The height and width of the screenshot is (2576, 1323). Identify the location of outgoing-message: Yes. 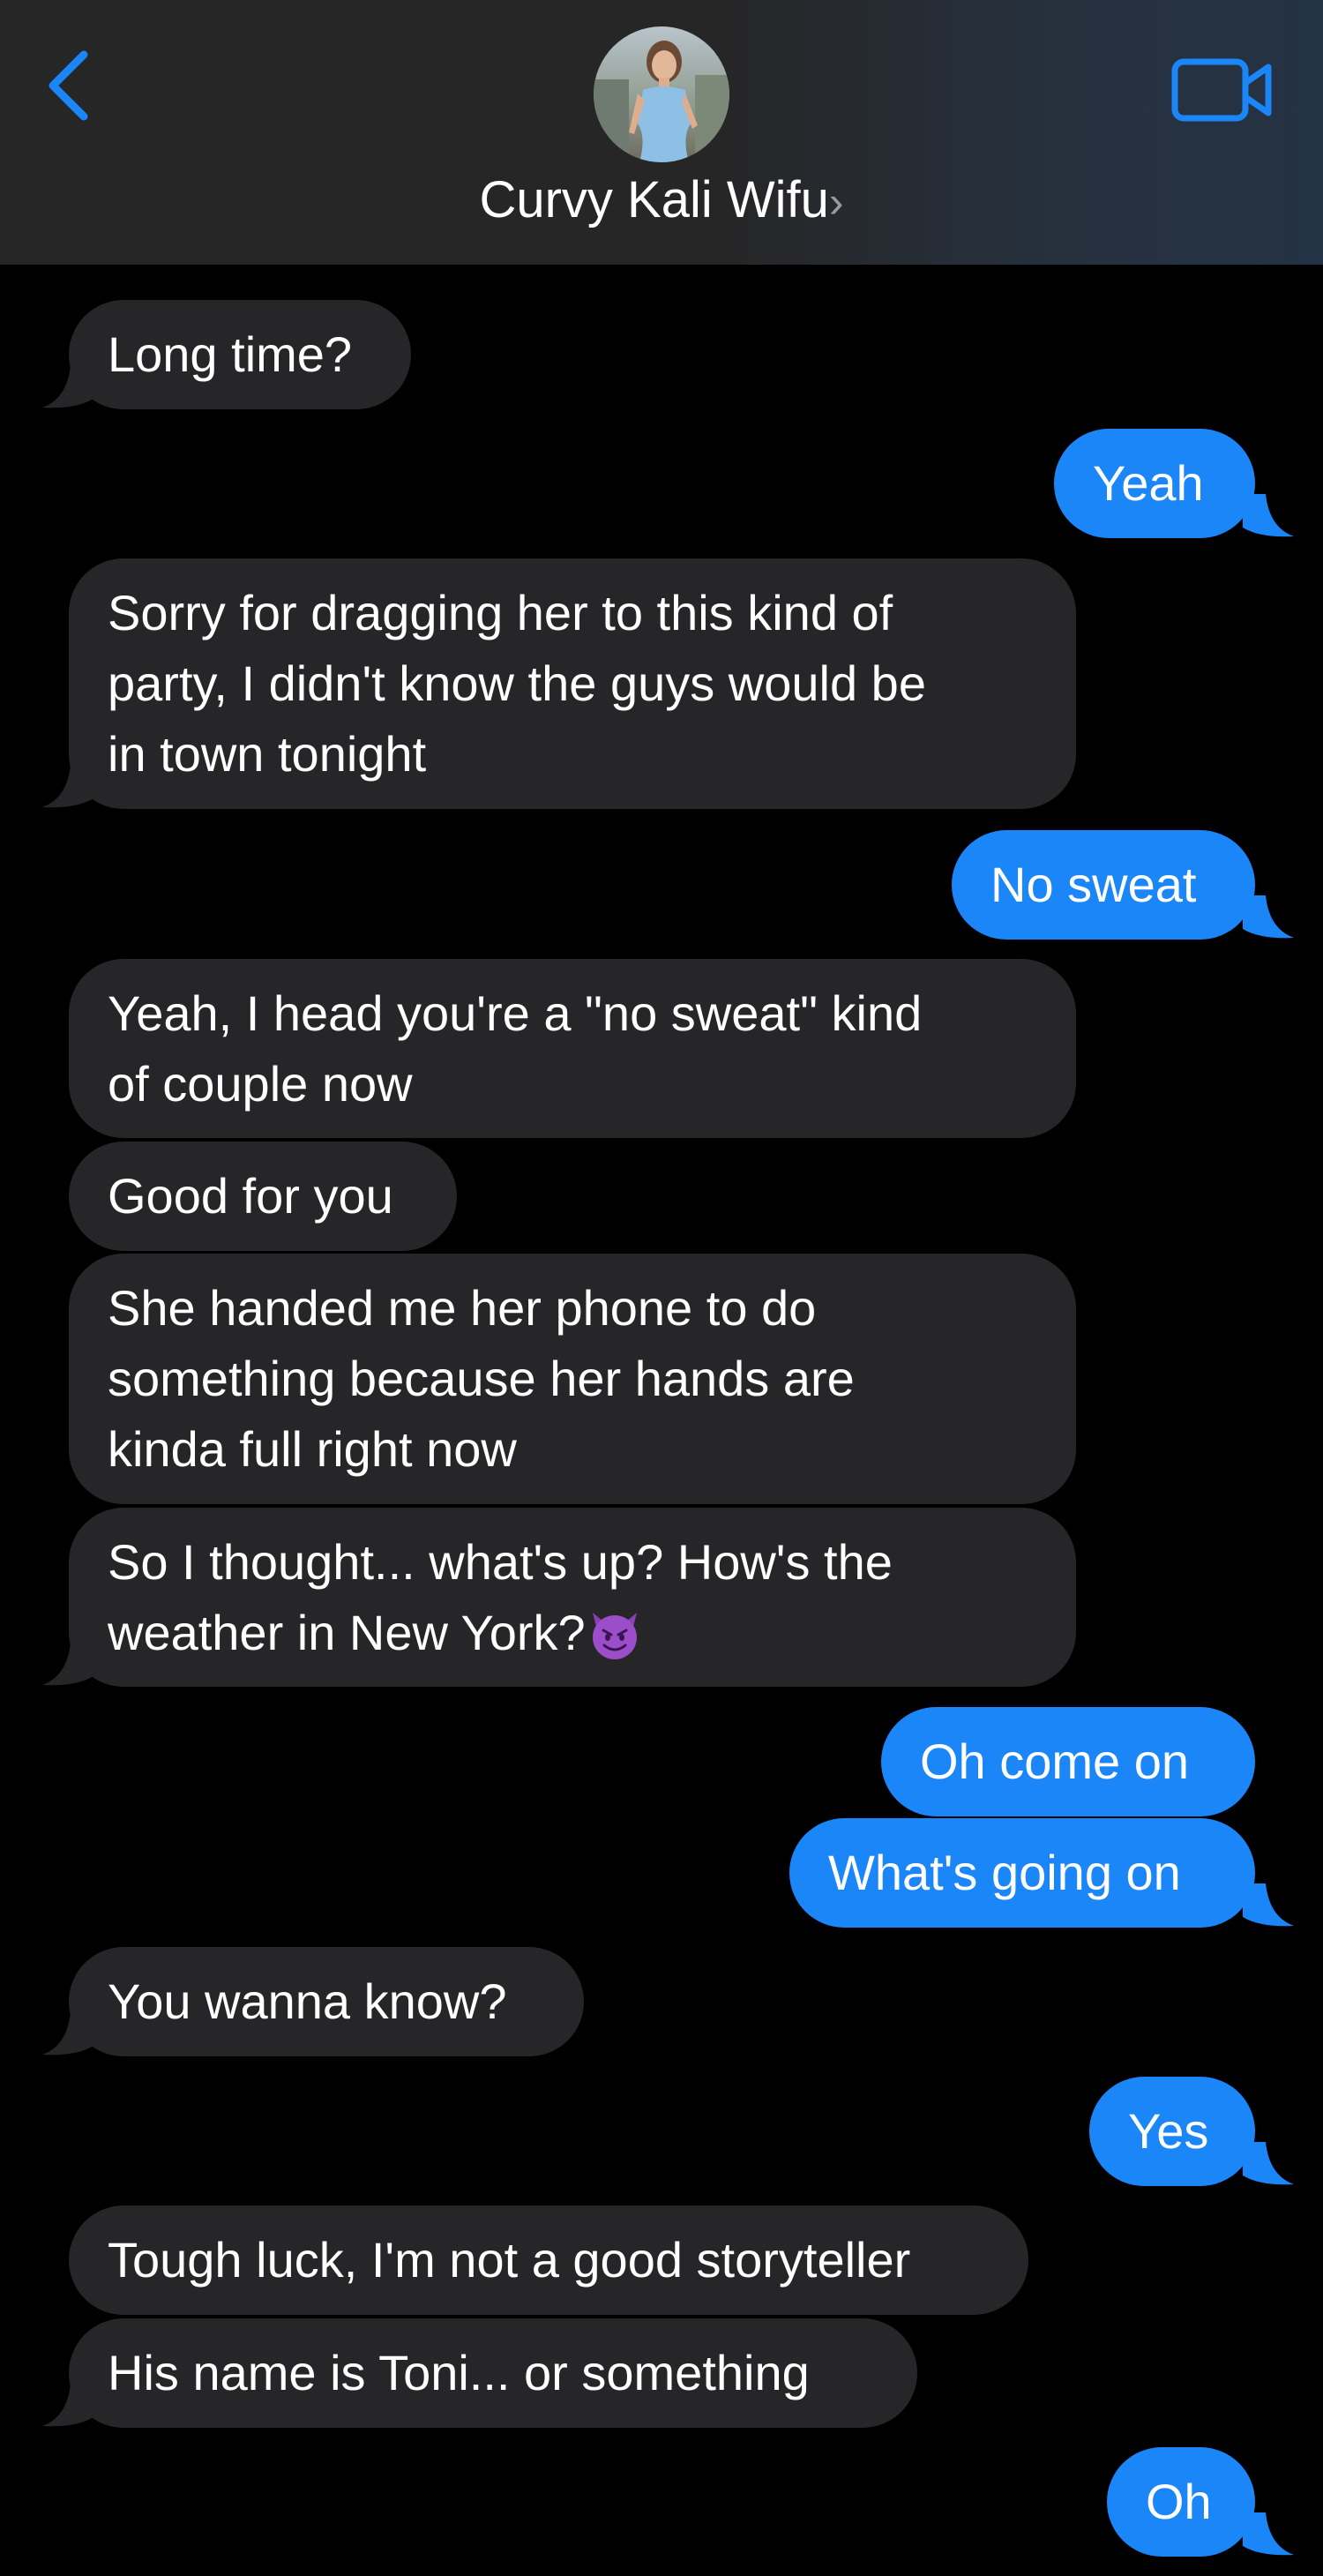
(1172, 2132).